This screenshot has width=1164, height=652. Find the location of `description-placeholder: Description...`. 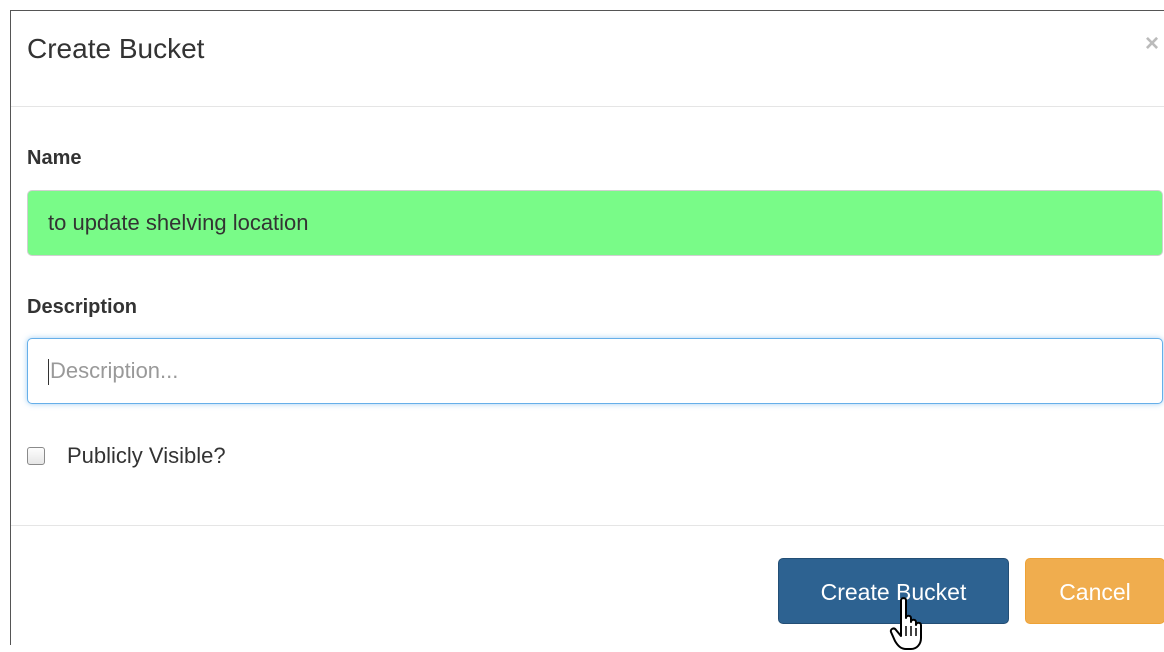

description-placeholder: Description... is located at coordinates (114, 370).